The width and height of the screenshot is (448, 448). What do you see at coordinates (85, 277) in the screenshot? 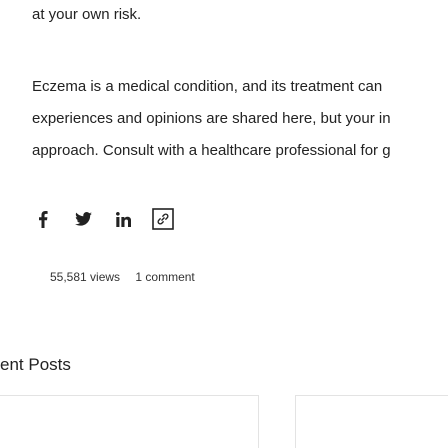
I see `views-count: 55,581 views` at bounding box center [85, 277].